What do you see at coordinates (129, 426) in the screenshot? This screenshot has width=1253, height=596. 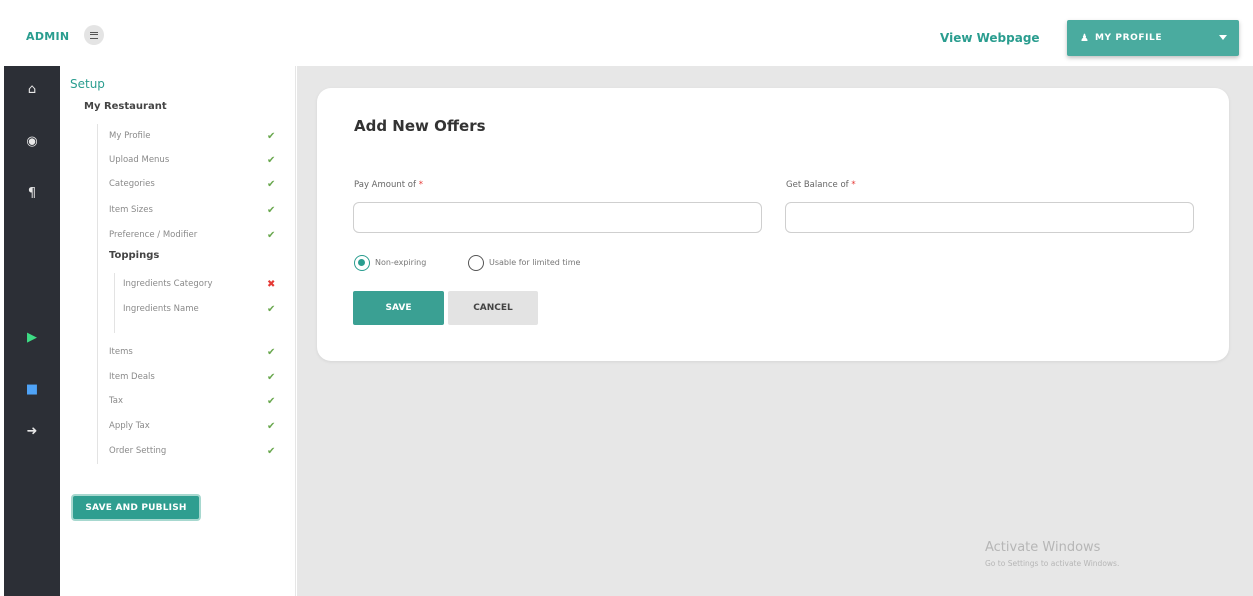 I see `setup-item-apply-tax: Apply Tax` at bounding box center [129, 426].